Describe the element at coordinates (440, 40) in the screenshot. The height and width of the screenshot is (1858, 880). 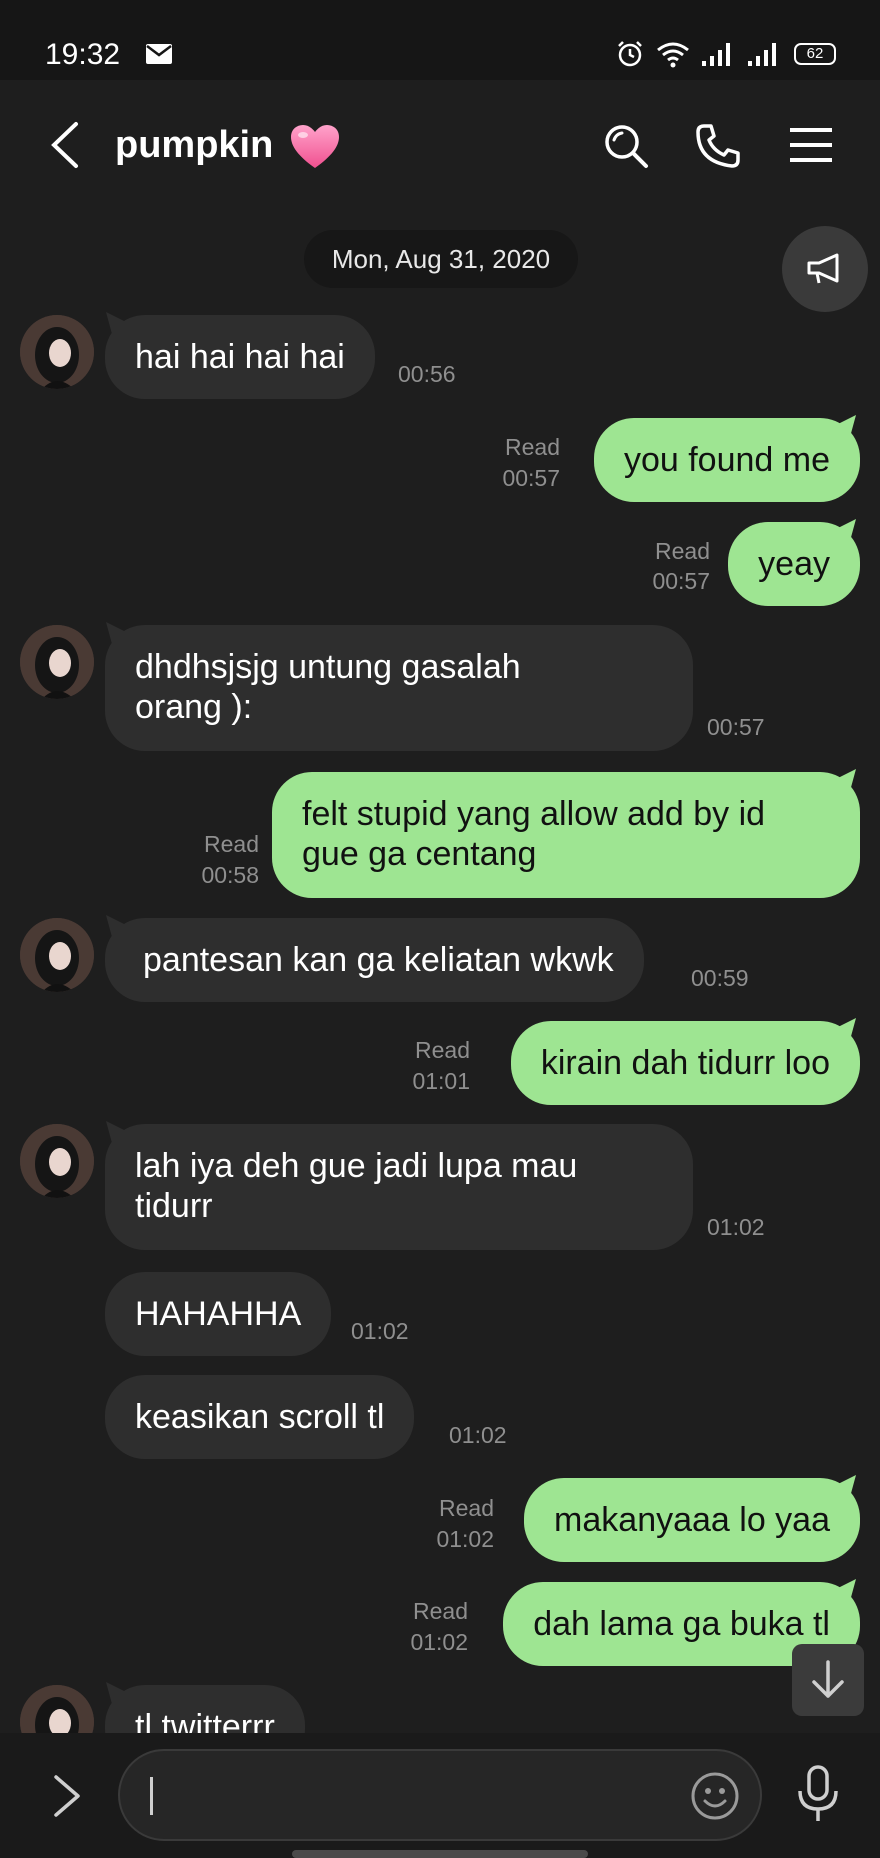
I see `status-bar: 19:32 62` at that location.